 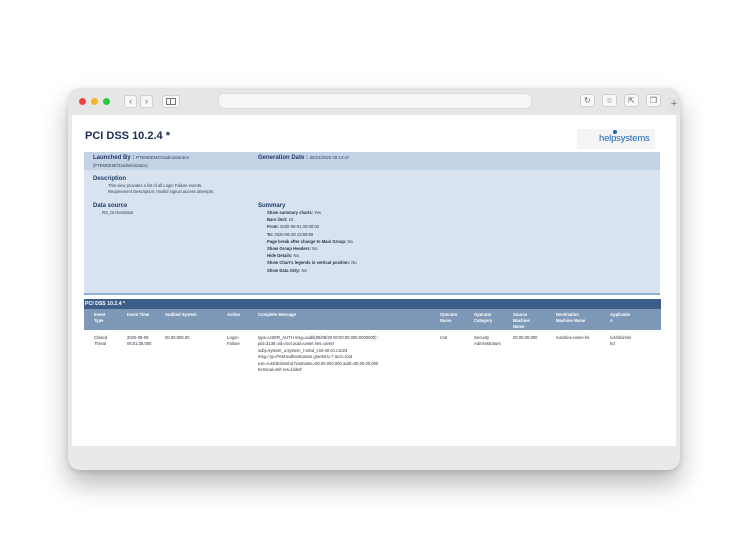 I want to click on summary-key: Show summary charts:, so click(x=290, y=212).